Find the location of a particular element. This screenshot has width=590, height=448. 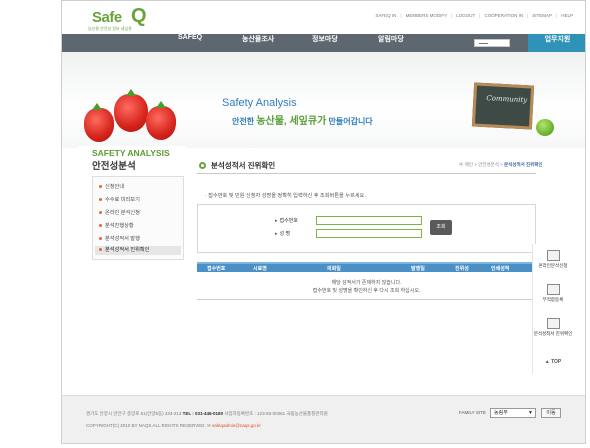

title-bullet-icon is located at coordinates (202, 165).